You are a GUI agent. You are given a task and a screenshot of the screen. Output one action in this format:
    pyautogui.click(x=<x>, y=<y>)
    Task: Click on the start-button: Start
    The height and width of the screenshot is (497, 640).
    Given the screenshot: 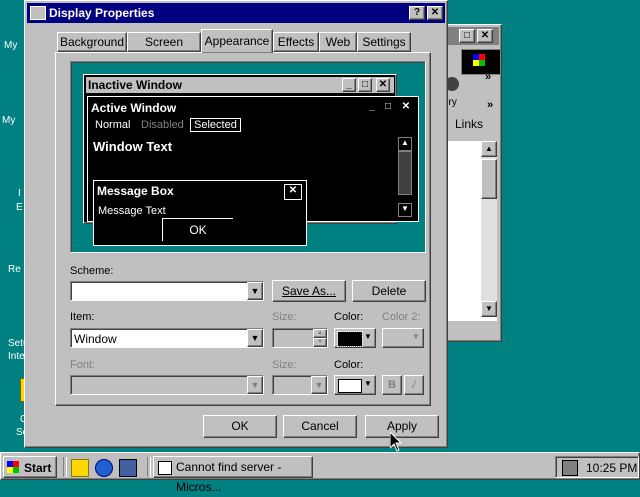 What is the action you would take?
    pyautogui.click(x=30, y=467)
    